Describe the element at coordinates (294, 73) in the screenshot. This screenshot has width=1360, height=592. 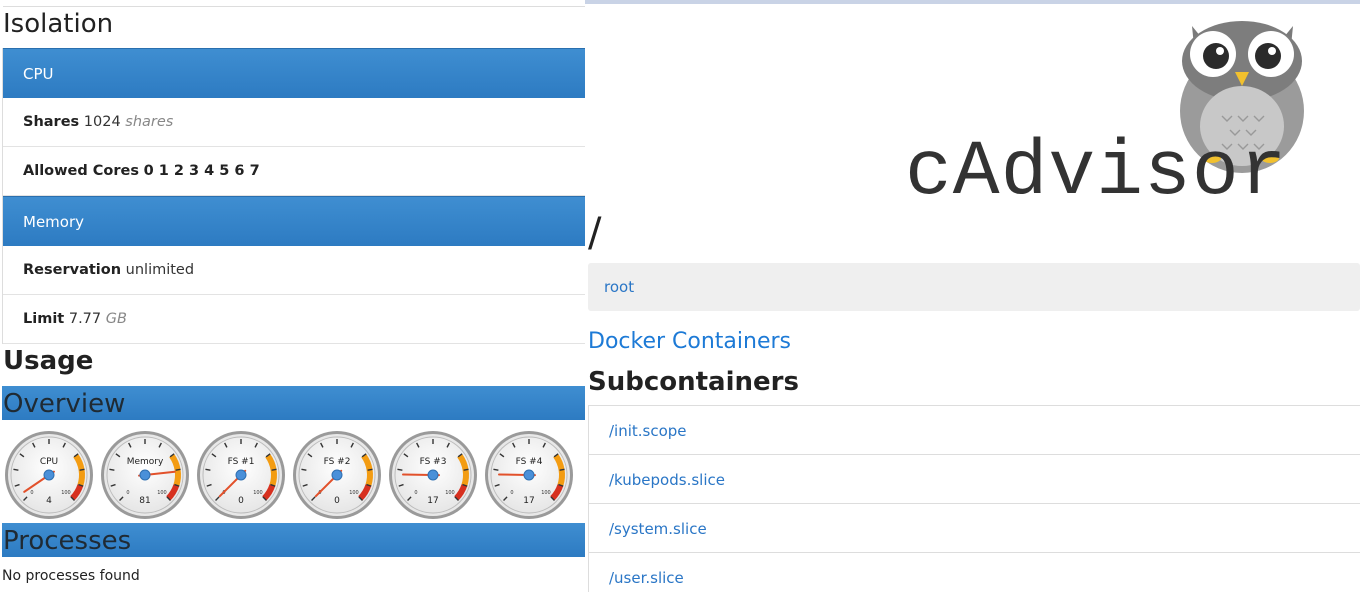
I see `cpu-panel-header: CPU` at that location.